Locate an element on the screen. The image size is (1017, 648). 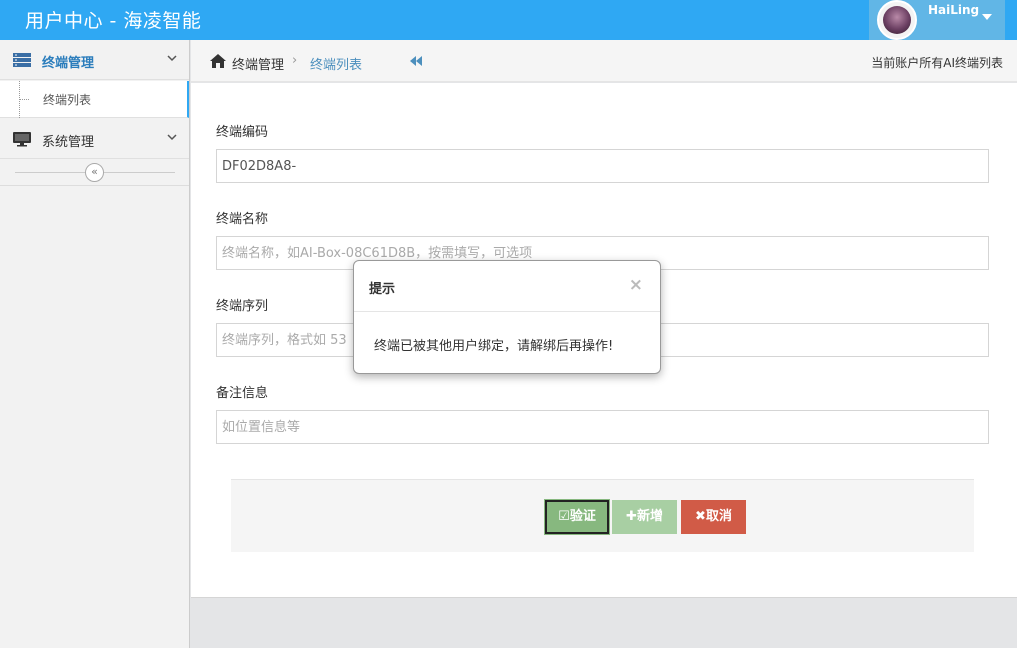
breadcrumb-item: 终端管理 is located at coordinates (258, 63).